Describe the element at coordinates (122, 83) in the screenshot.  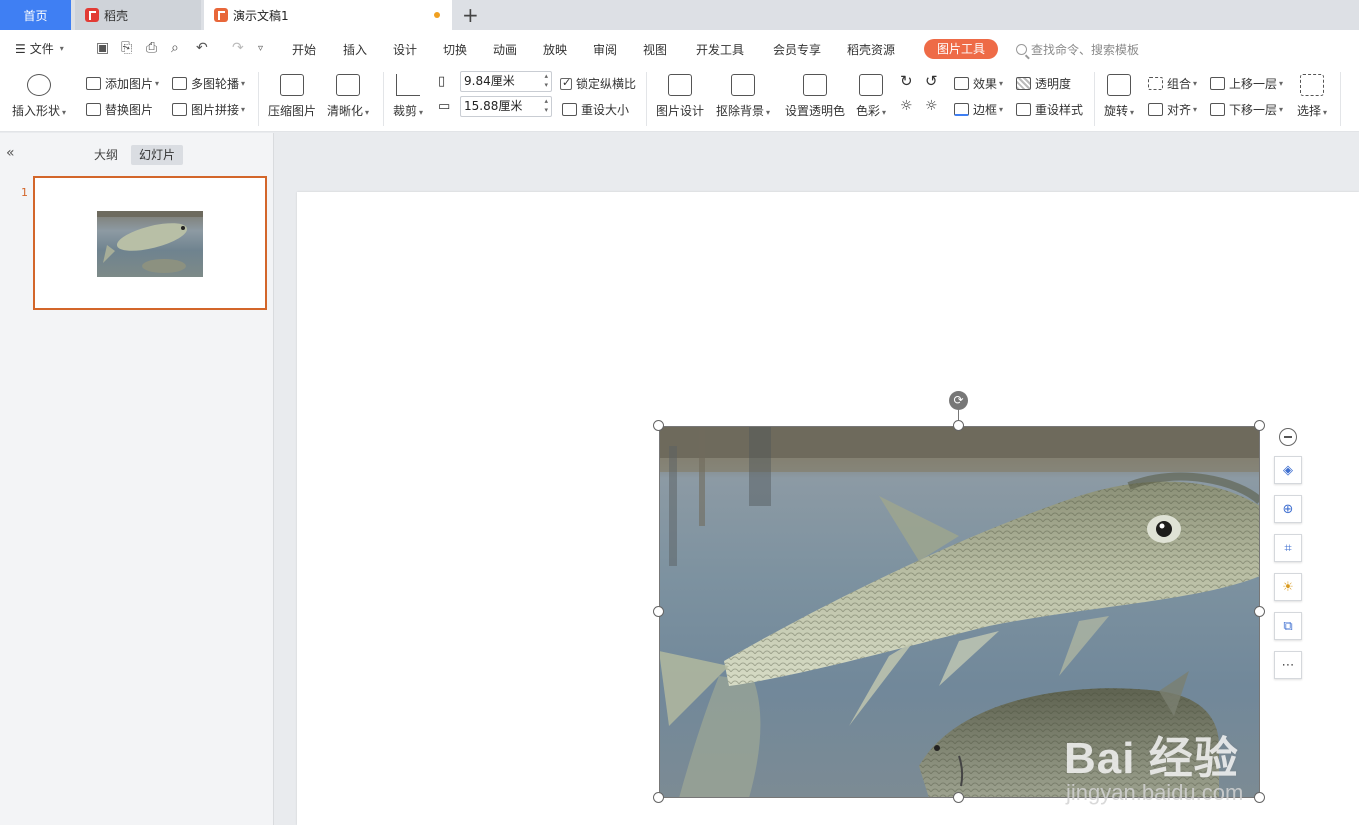
I see `add-picture-button: 添加图片 ▾` at that location.